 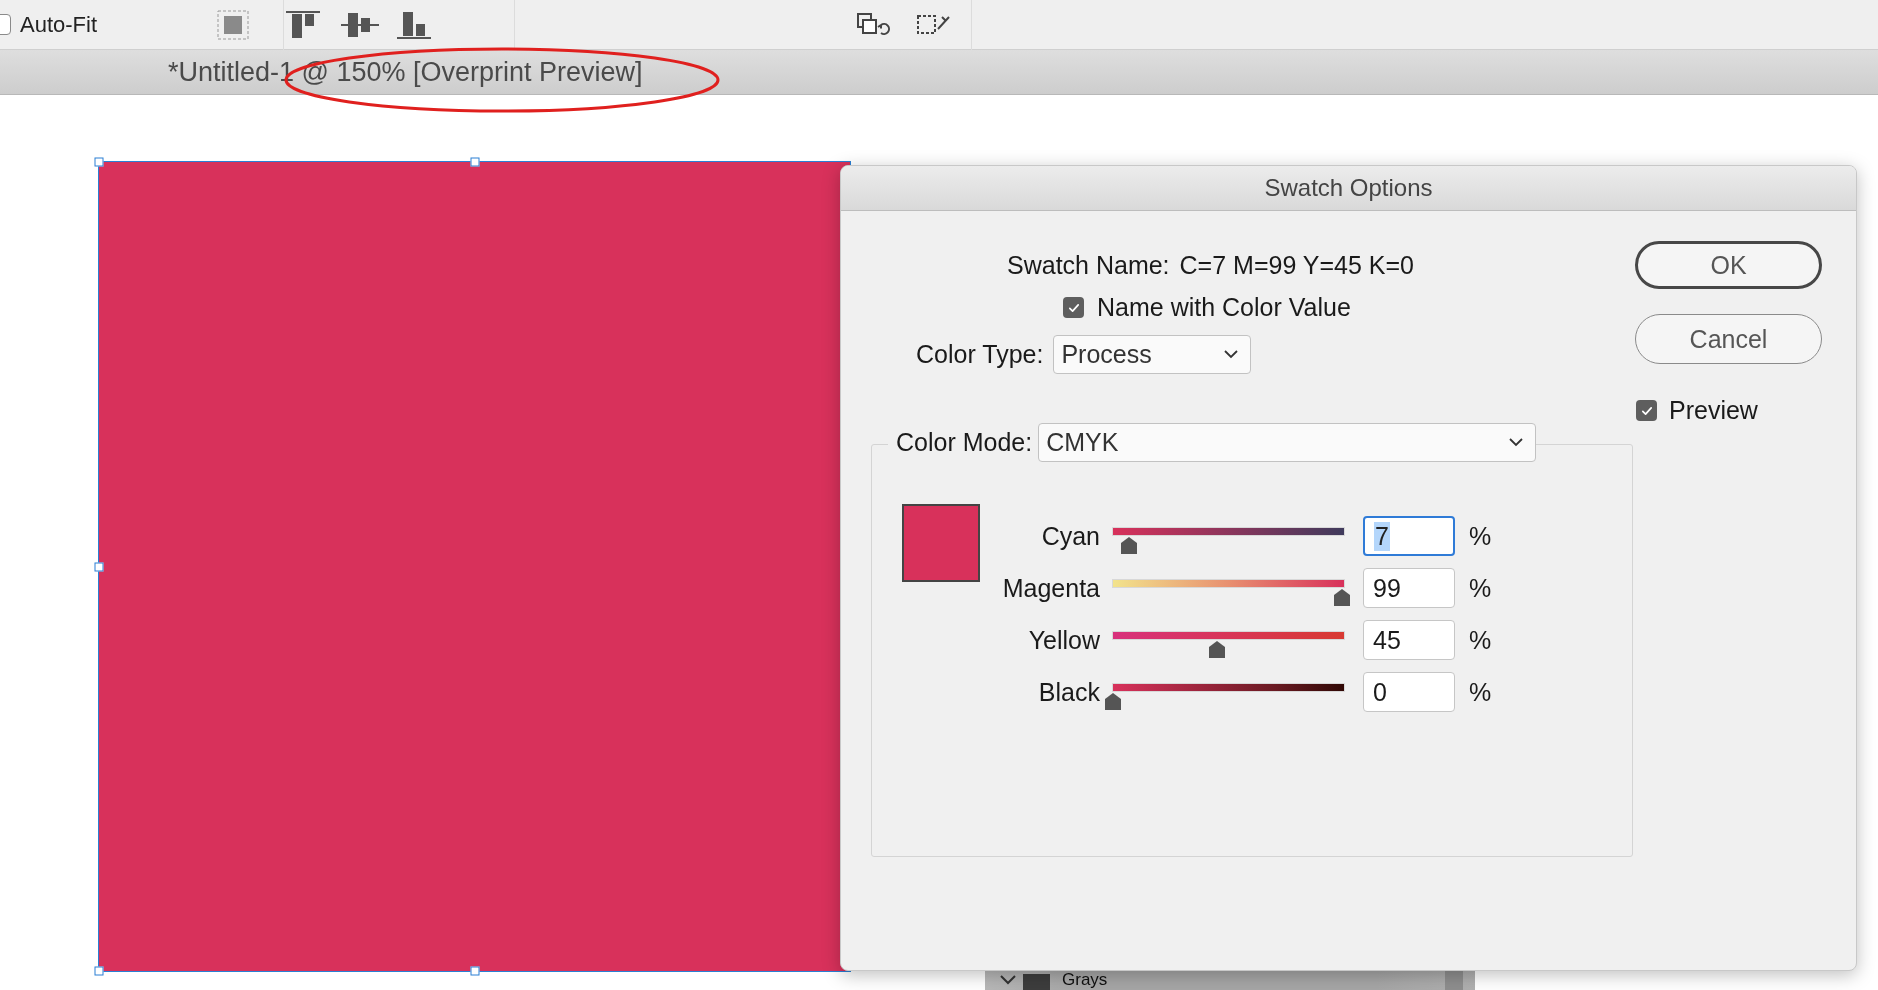 I want to click on swatch-name-label: Swatch Name:, so click(x=1088, y=265).